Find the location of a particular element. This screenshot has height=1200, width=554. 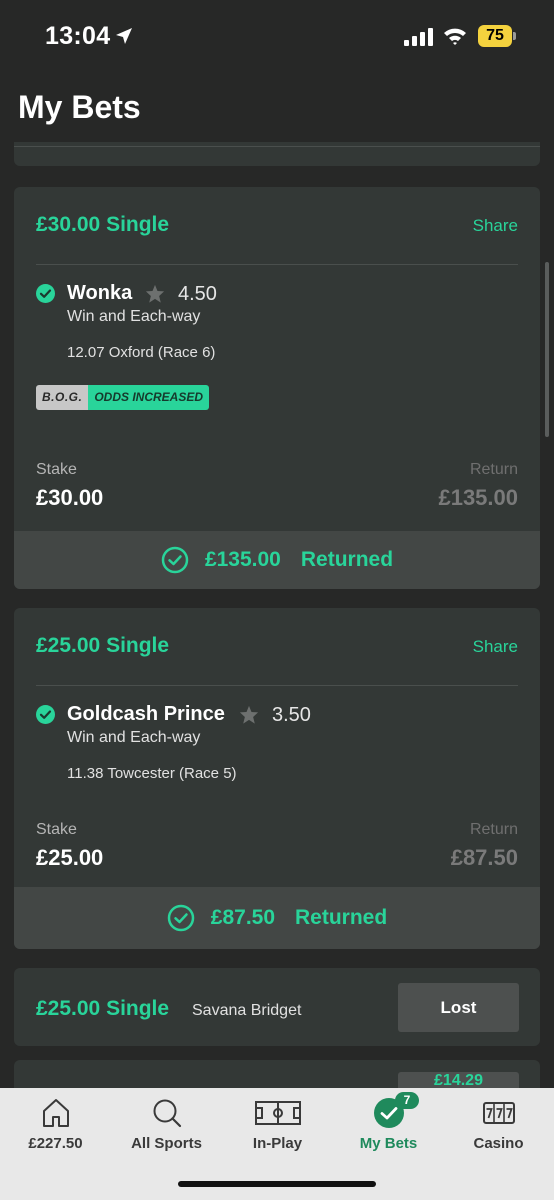

selection-name: Goldcash Prince is located at coordinates (146, 714).